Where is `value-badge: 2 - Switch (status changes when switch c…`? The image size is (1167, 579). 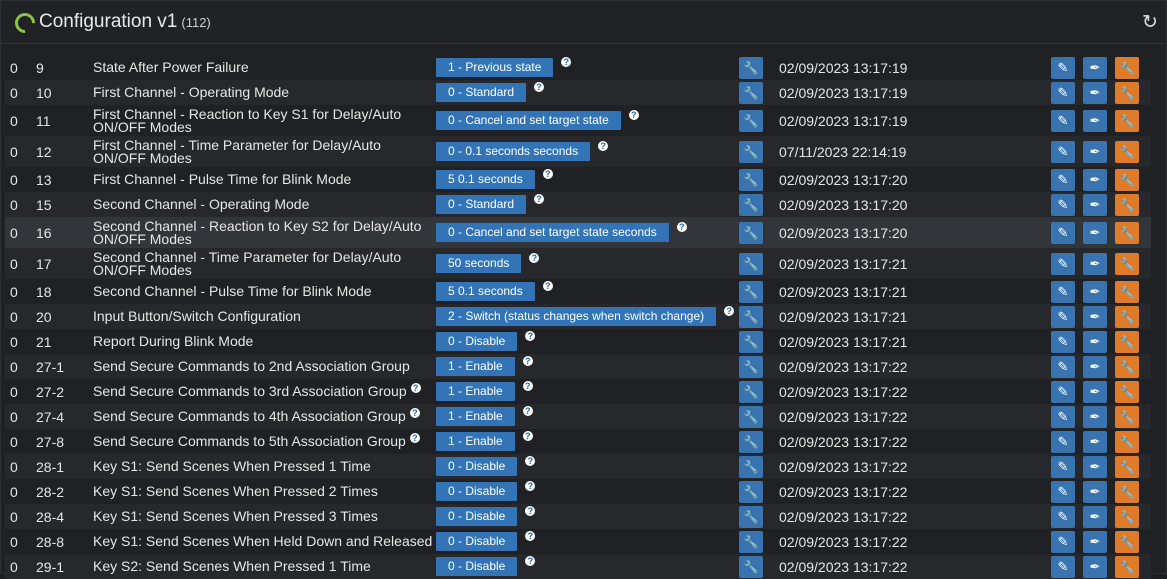
value-badge: 2 - Switch (status changes when switch c… is located at coordinates (576, 316).